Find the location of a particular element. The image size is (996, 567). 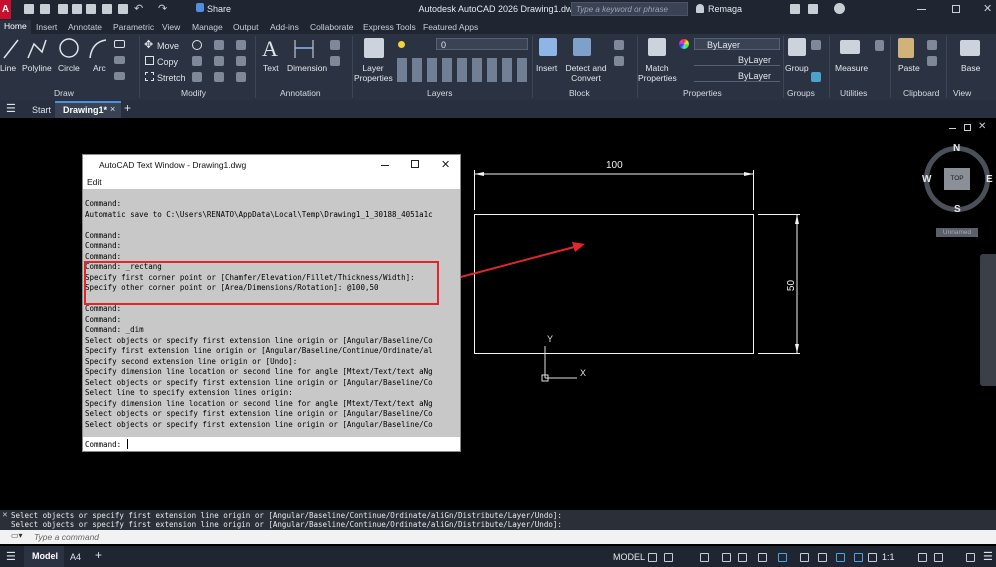

group-edit-icon is located at coordinates (816, 77).